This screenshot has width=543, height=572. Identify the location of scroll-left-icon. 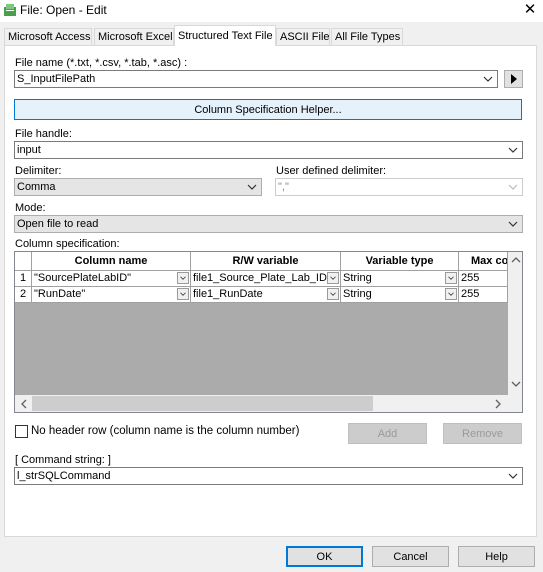
(24, 404).